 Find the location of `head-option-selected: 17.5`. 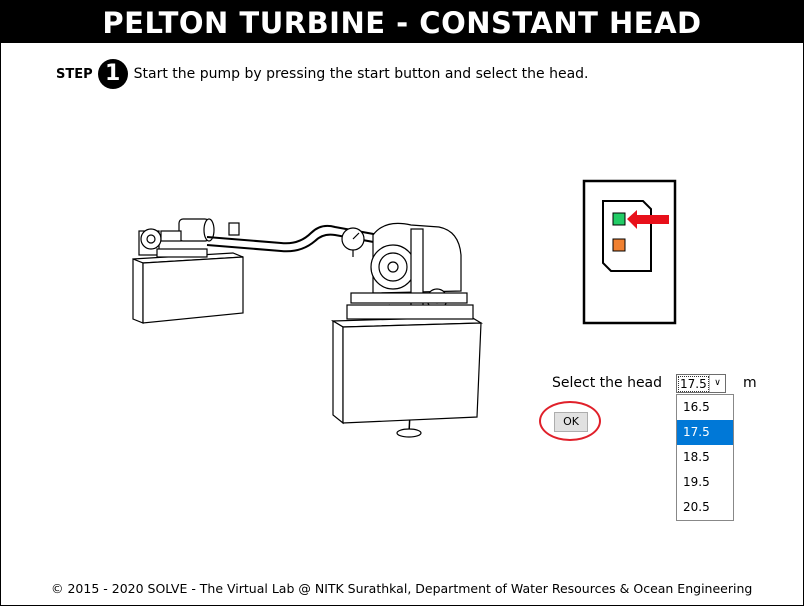

head-option-selected: 17.5 is located at coordinates (705, 432).